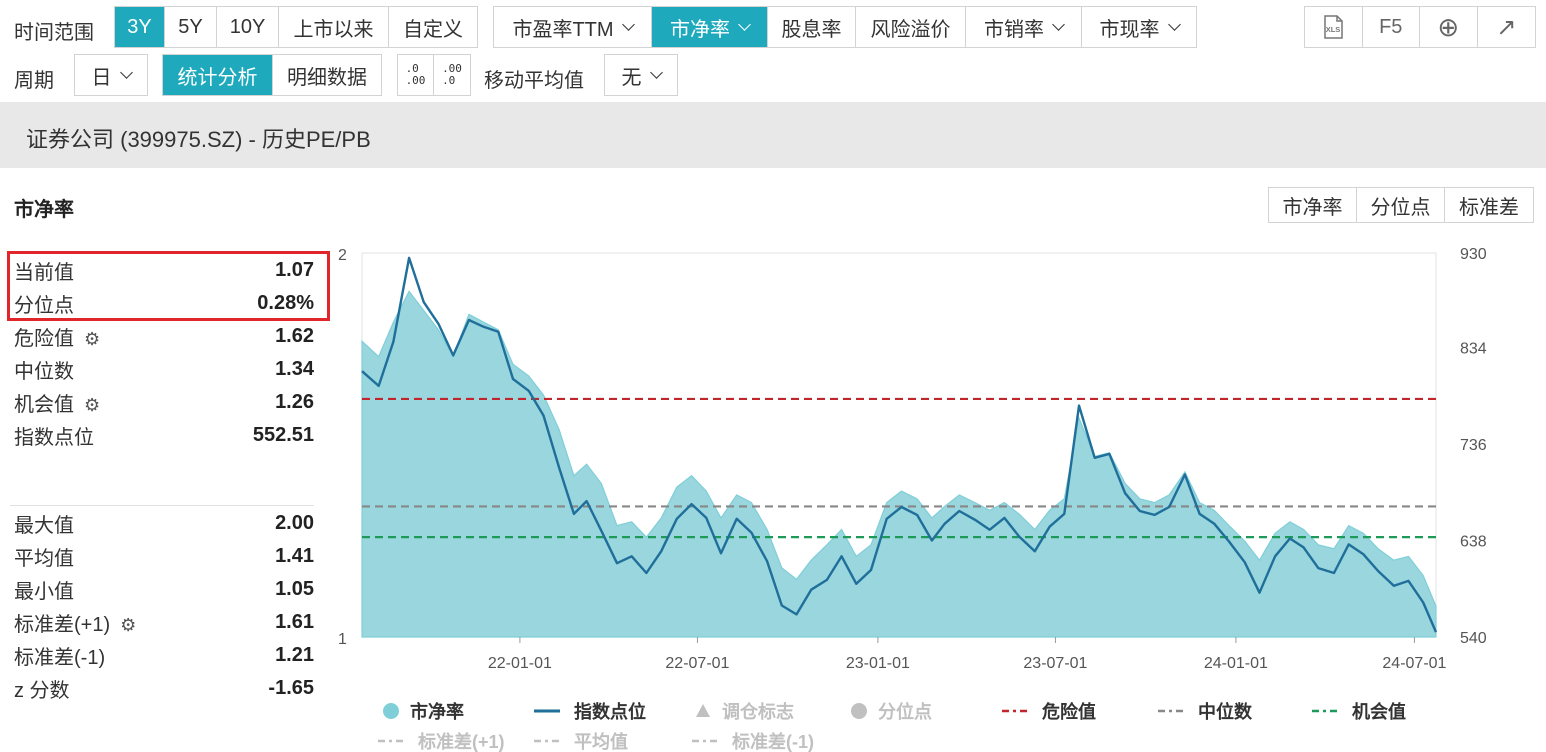 The width and height of the screenshot is (1546, 752). I want to click on x-tick-label: 22-01-01, so click(520, 663).